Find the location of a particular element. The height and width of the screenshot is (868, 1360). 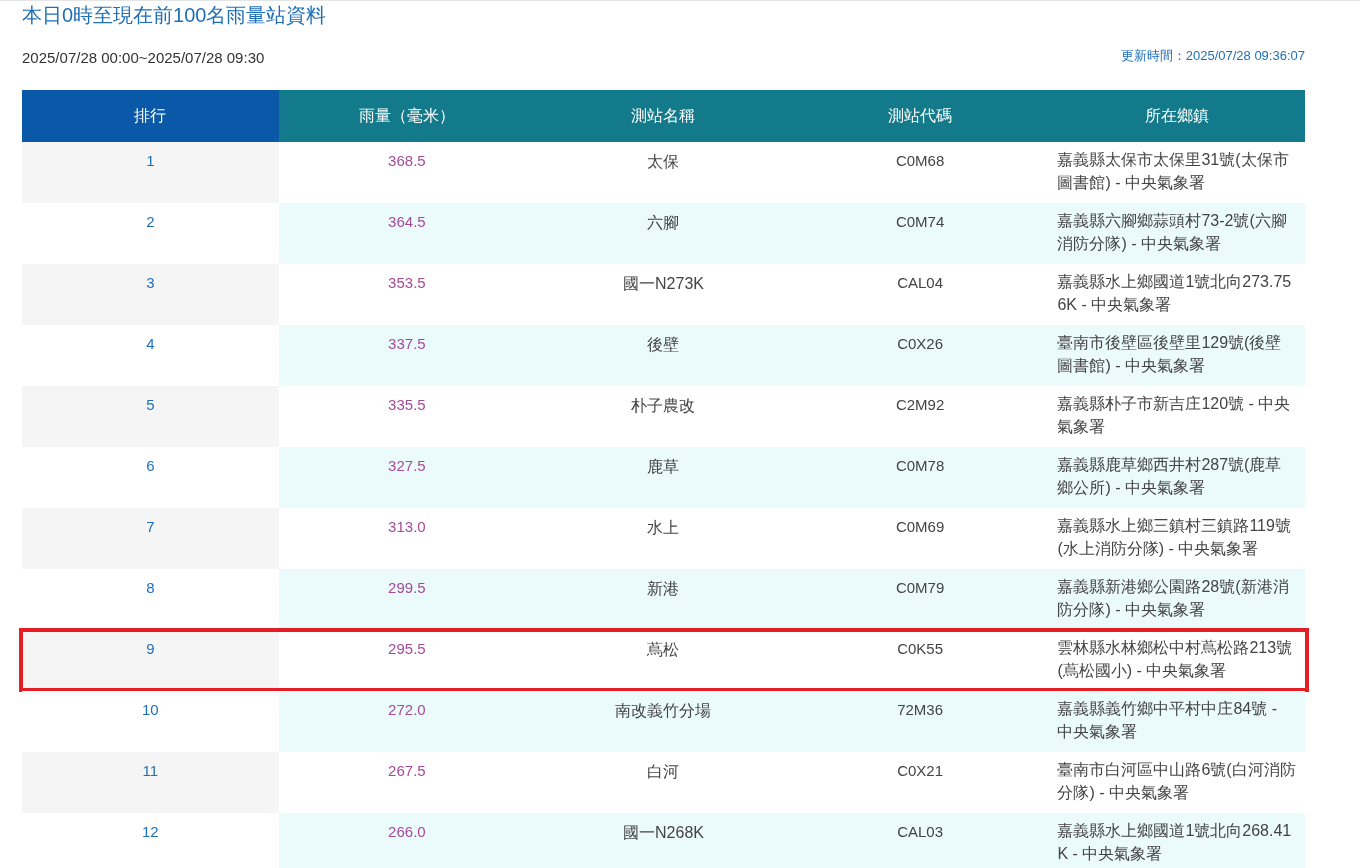

table-cell: 337.5 is located at coordinates (407, 355).